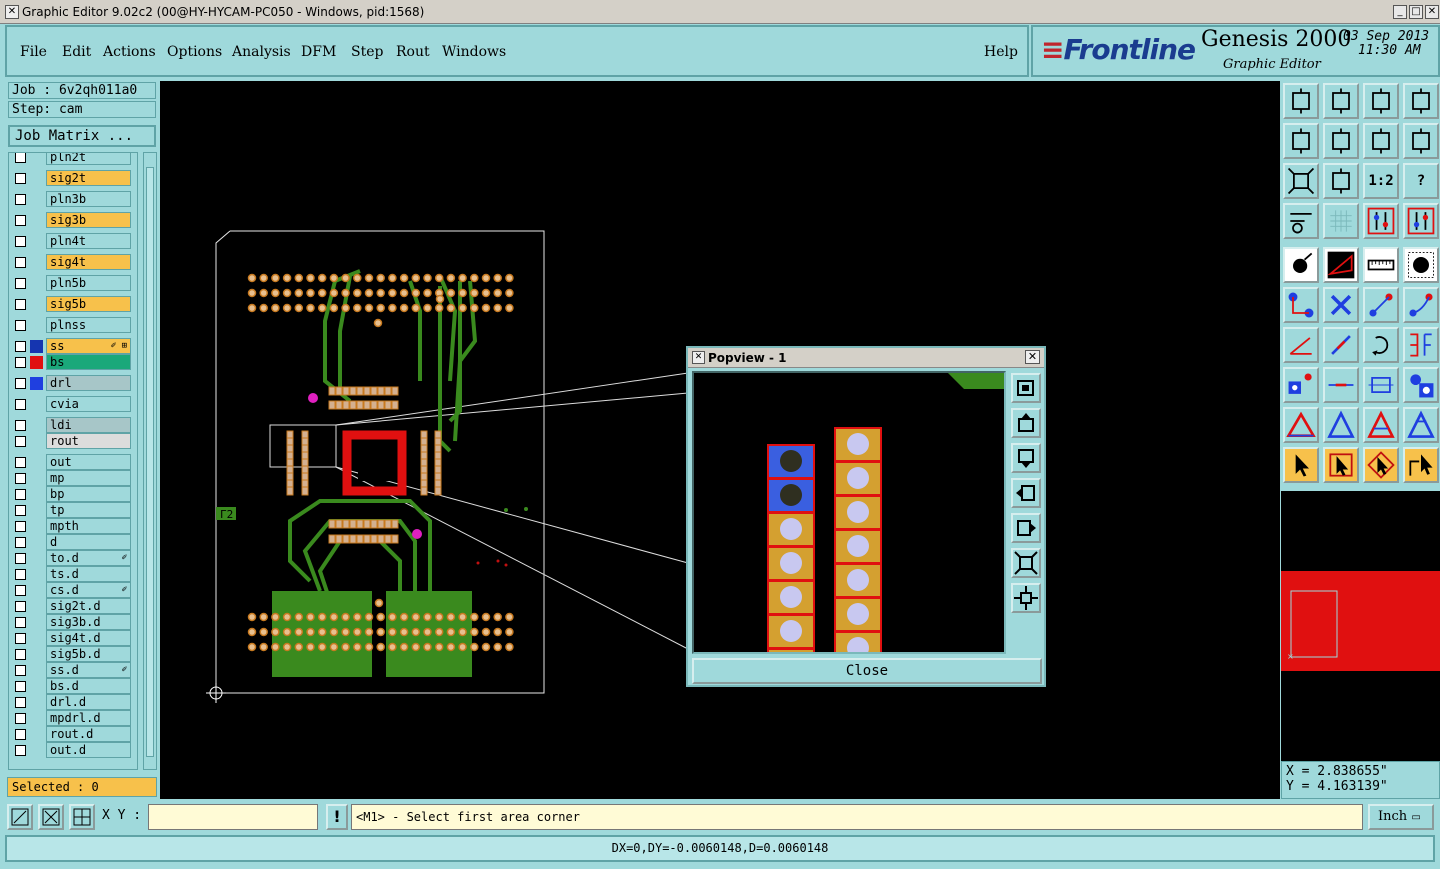  I want to click on help-button: ?, so click(1421, 181).